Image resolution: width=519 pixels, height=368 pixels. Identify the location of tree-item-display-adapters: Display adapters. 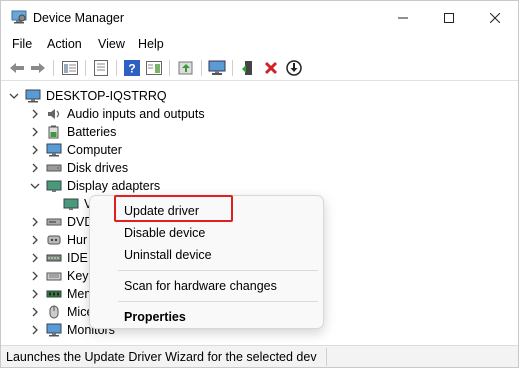
(95, 186).